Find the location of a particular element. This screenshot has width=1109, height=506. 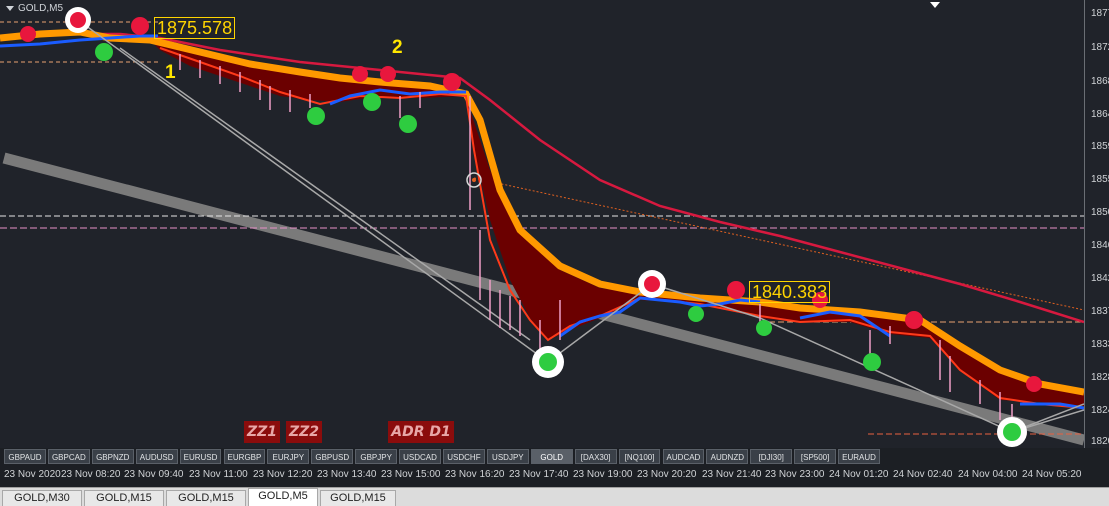

symbol-button: GOLD is located at coordinates (551, 456).